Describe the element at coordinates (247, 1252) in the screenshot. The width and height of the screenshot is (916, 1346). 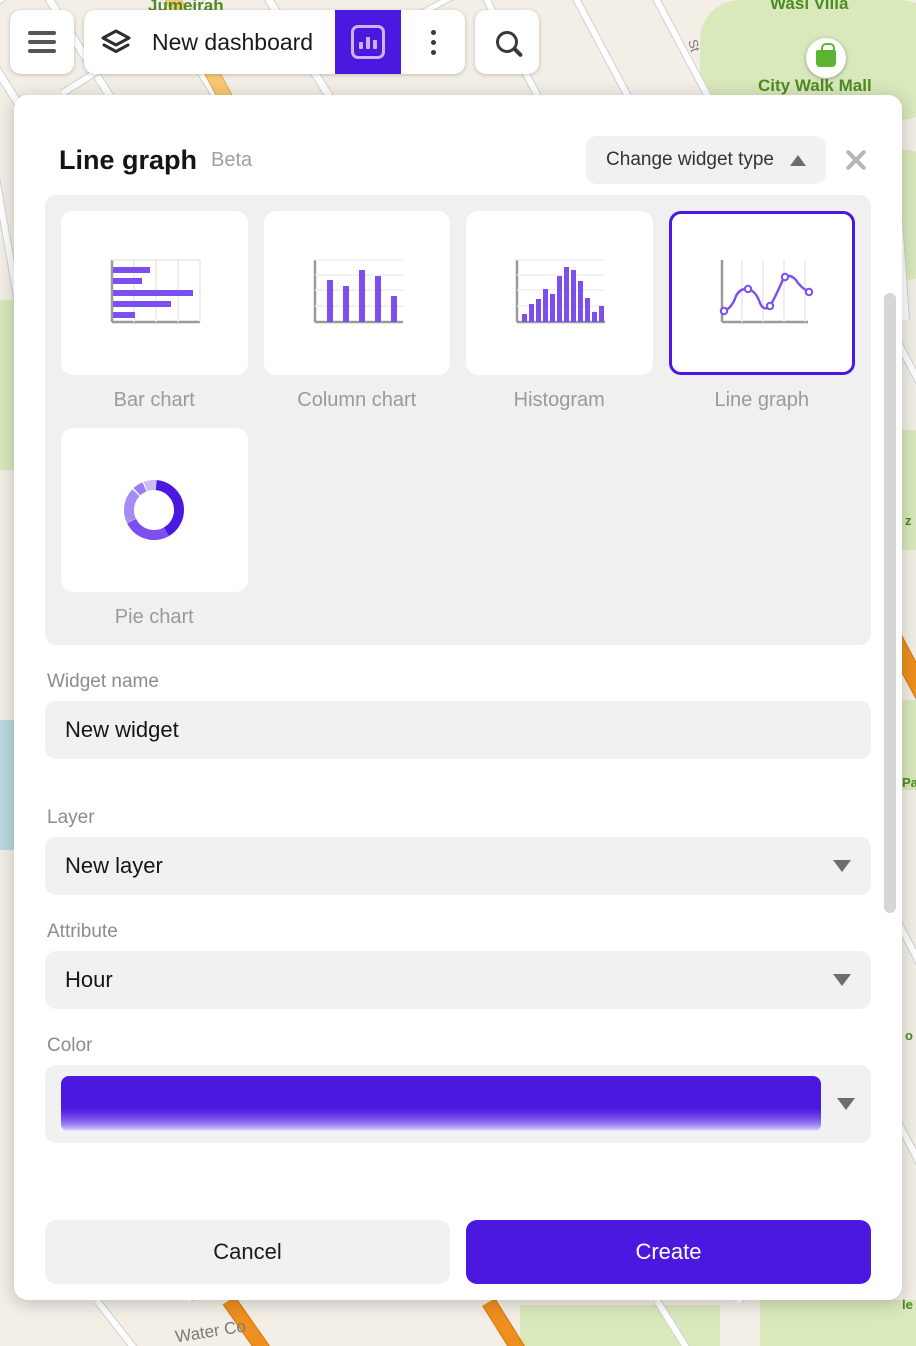
I see `cancel-button: Cancel` at that location.